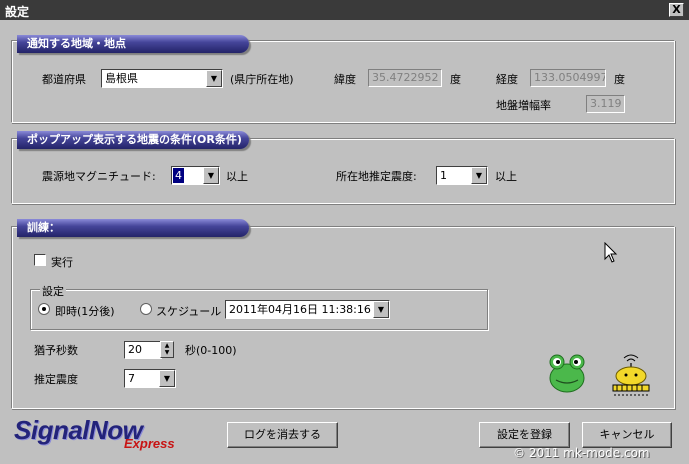 The image size is (689, 464). I want to click on magnitude-select: 4 ▼, so click(195, 175).